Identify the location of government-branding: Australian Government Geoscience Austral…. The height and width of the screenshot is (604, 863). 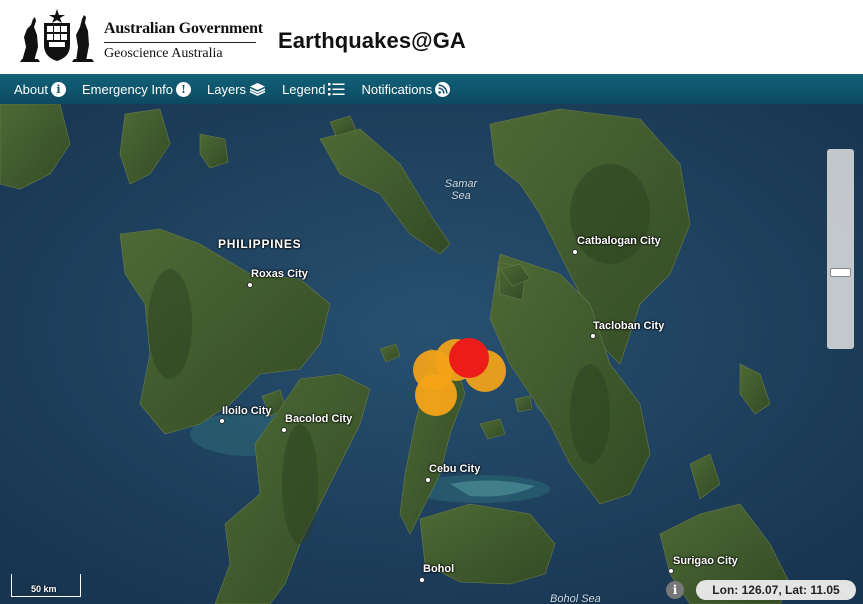
(183, 41).